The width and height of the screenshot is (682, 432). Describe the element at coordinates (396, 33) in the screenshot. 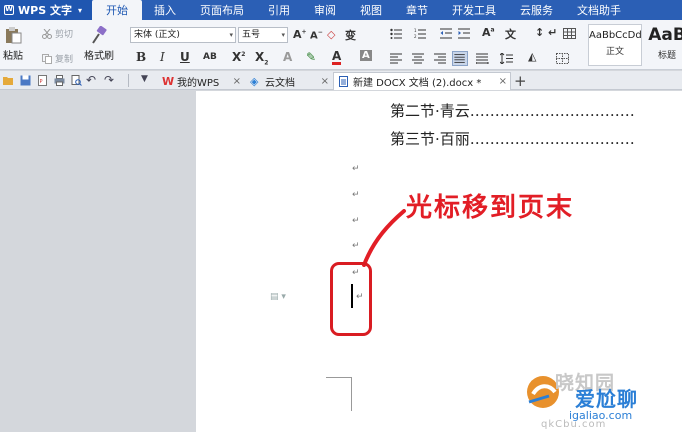

I see `bullet-list-icon` at that location.